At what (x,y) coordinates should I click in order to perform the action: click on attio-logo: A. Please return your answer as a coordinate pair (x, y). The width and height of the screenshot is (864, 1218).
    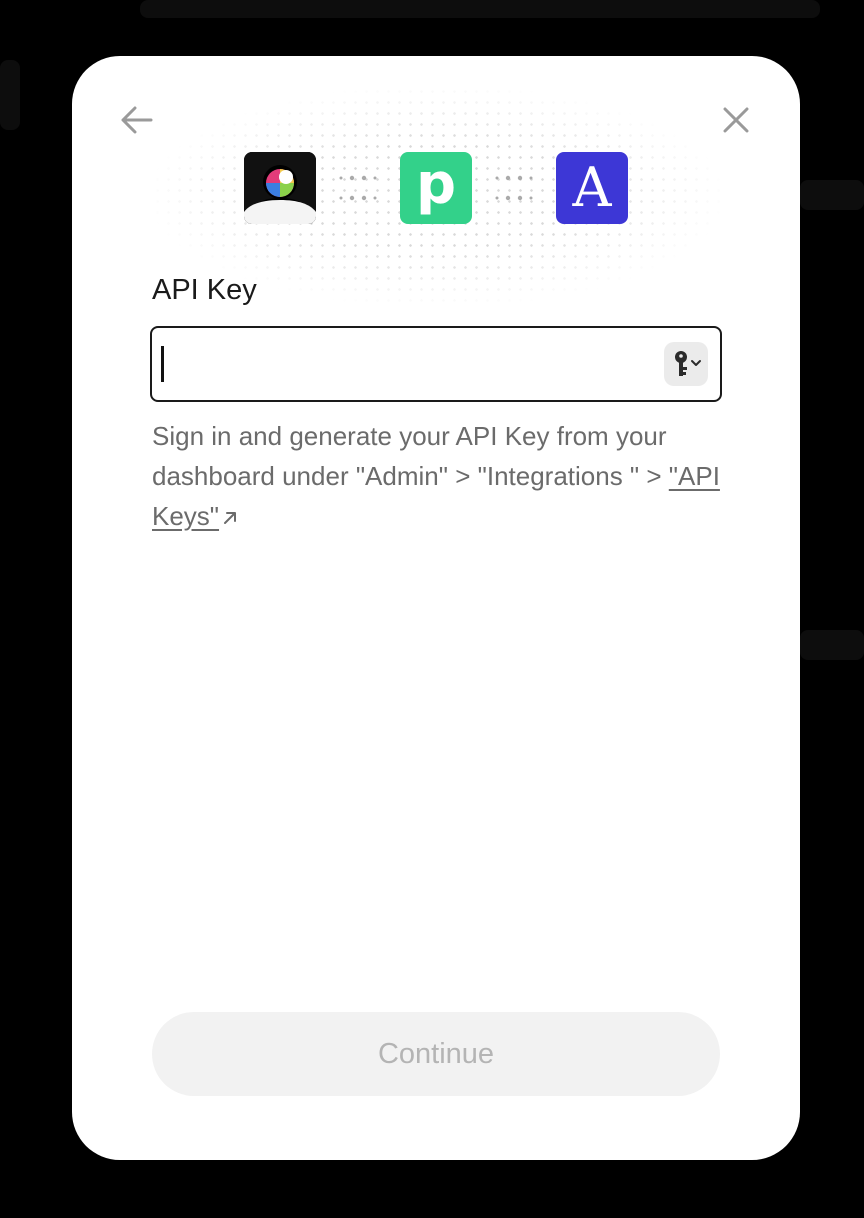
    Looking at the image, I should click on (592, 188).